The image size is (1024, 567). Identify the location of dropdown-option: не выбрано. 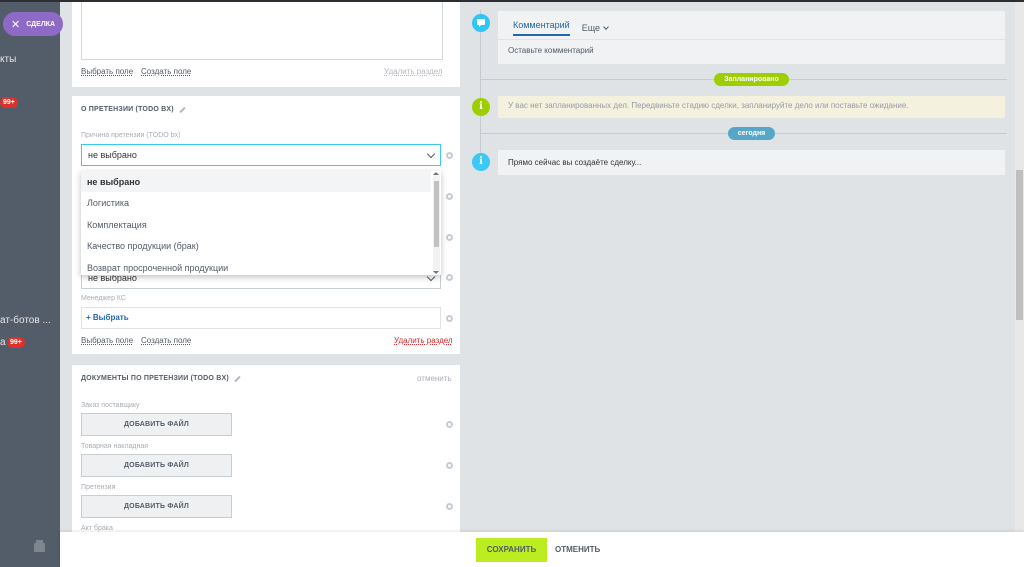
(256, 181).